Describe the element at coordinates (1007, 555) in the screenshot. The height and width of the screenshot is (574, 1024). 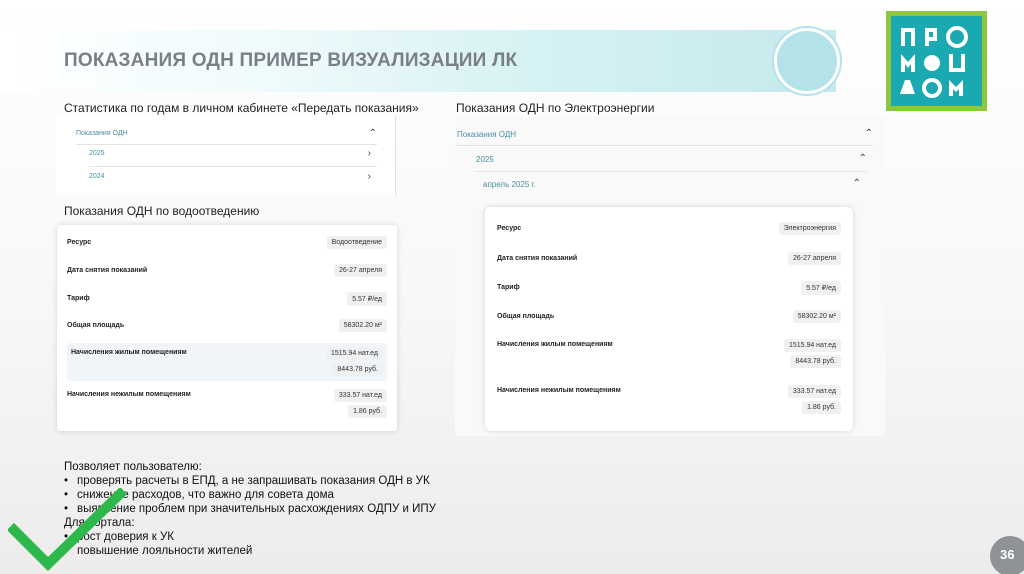
I see `page-number: 36` at that location.